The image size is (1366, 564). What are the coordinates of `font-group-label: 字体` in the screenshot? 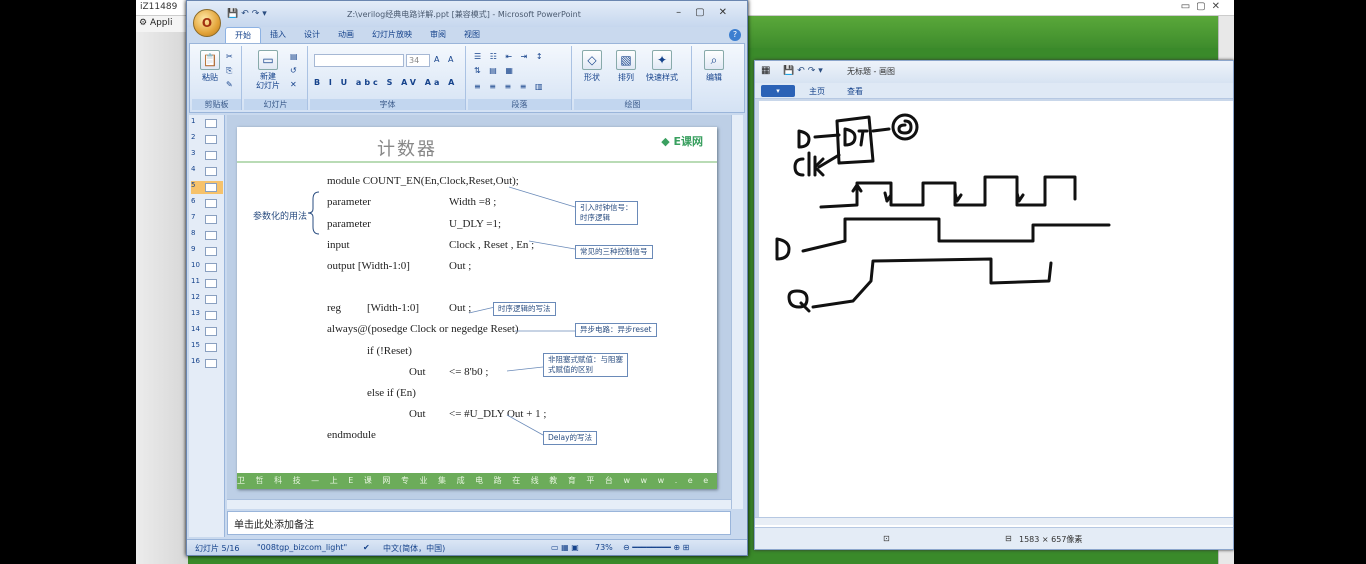 It's located at (387, 104).